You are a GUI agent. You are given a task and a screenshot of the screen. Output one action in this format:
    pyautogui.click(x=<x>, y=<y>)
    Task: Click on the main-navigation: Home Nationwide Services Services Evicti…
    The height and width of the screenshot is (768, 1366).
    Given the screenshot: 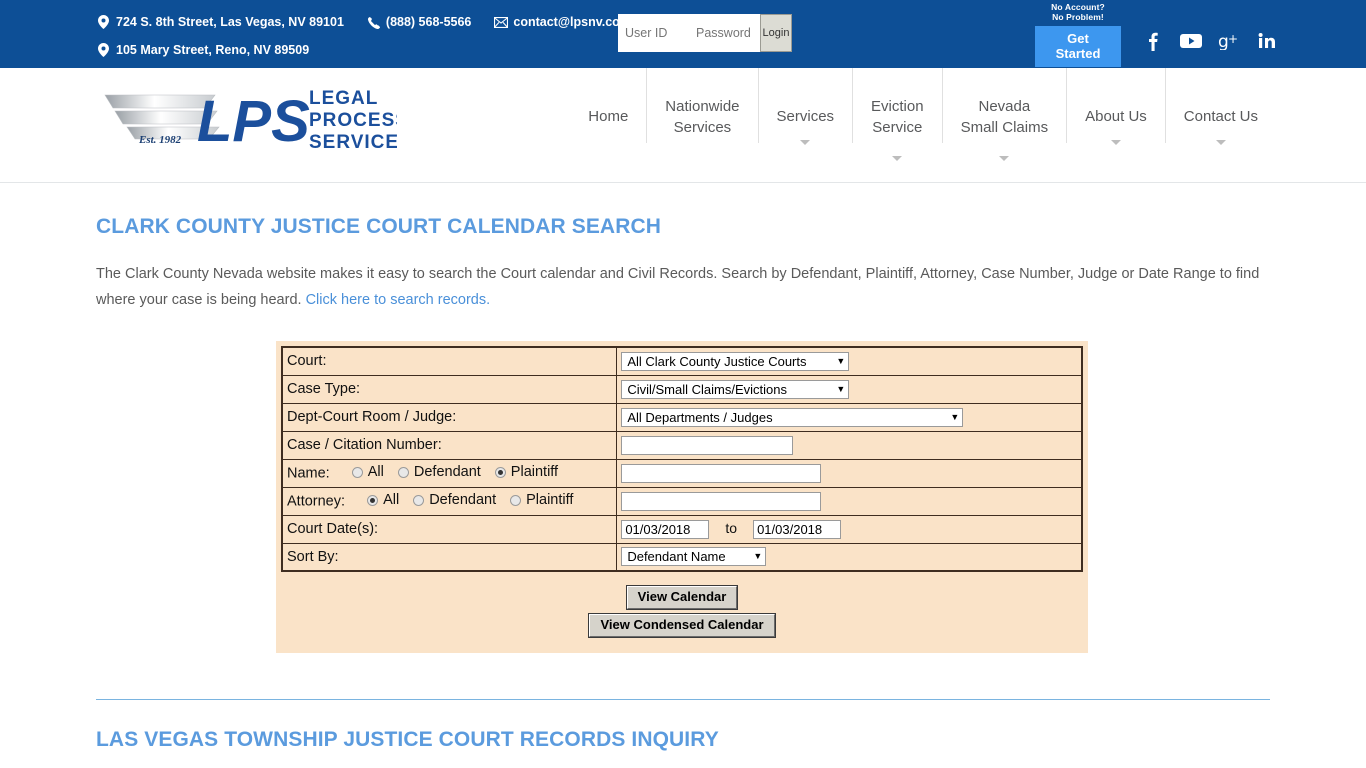 What is the action you would take?
    pyautogui.click(x=923, y=125)
    